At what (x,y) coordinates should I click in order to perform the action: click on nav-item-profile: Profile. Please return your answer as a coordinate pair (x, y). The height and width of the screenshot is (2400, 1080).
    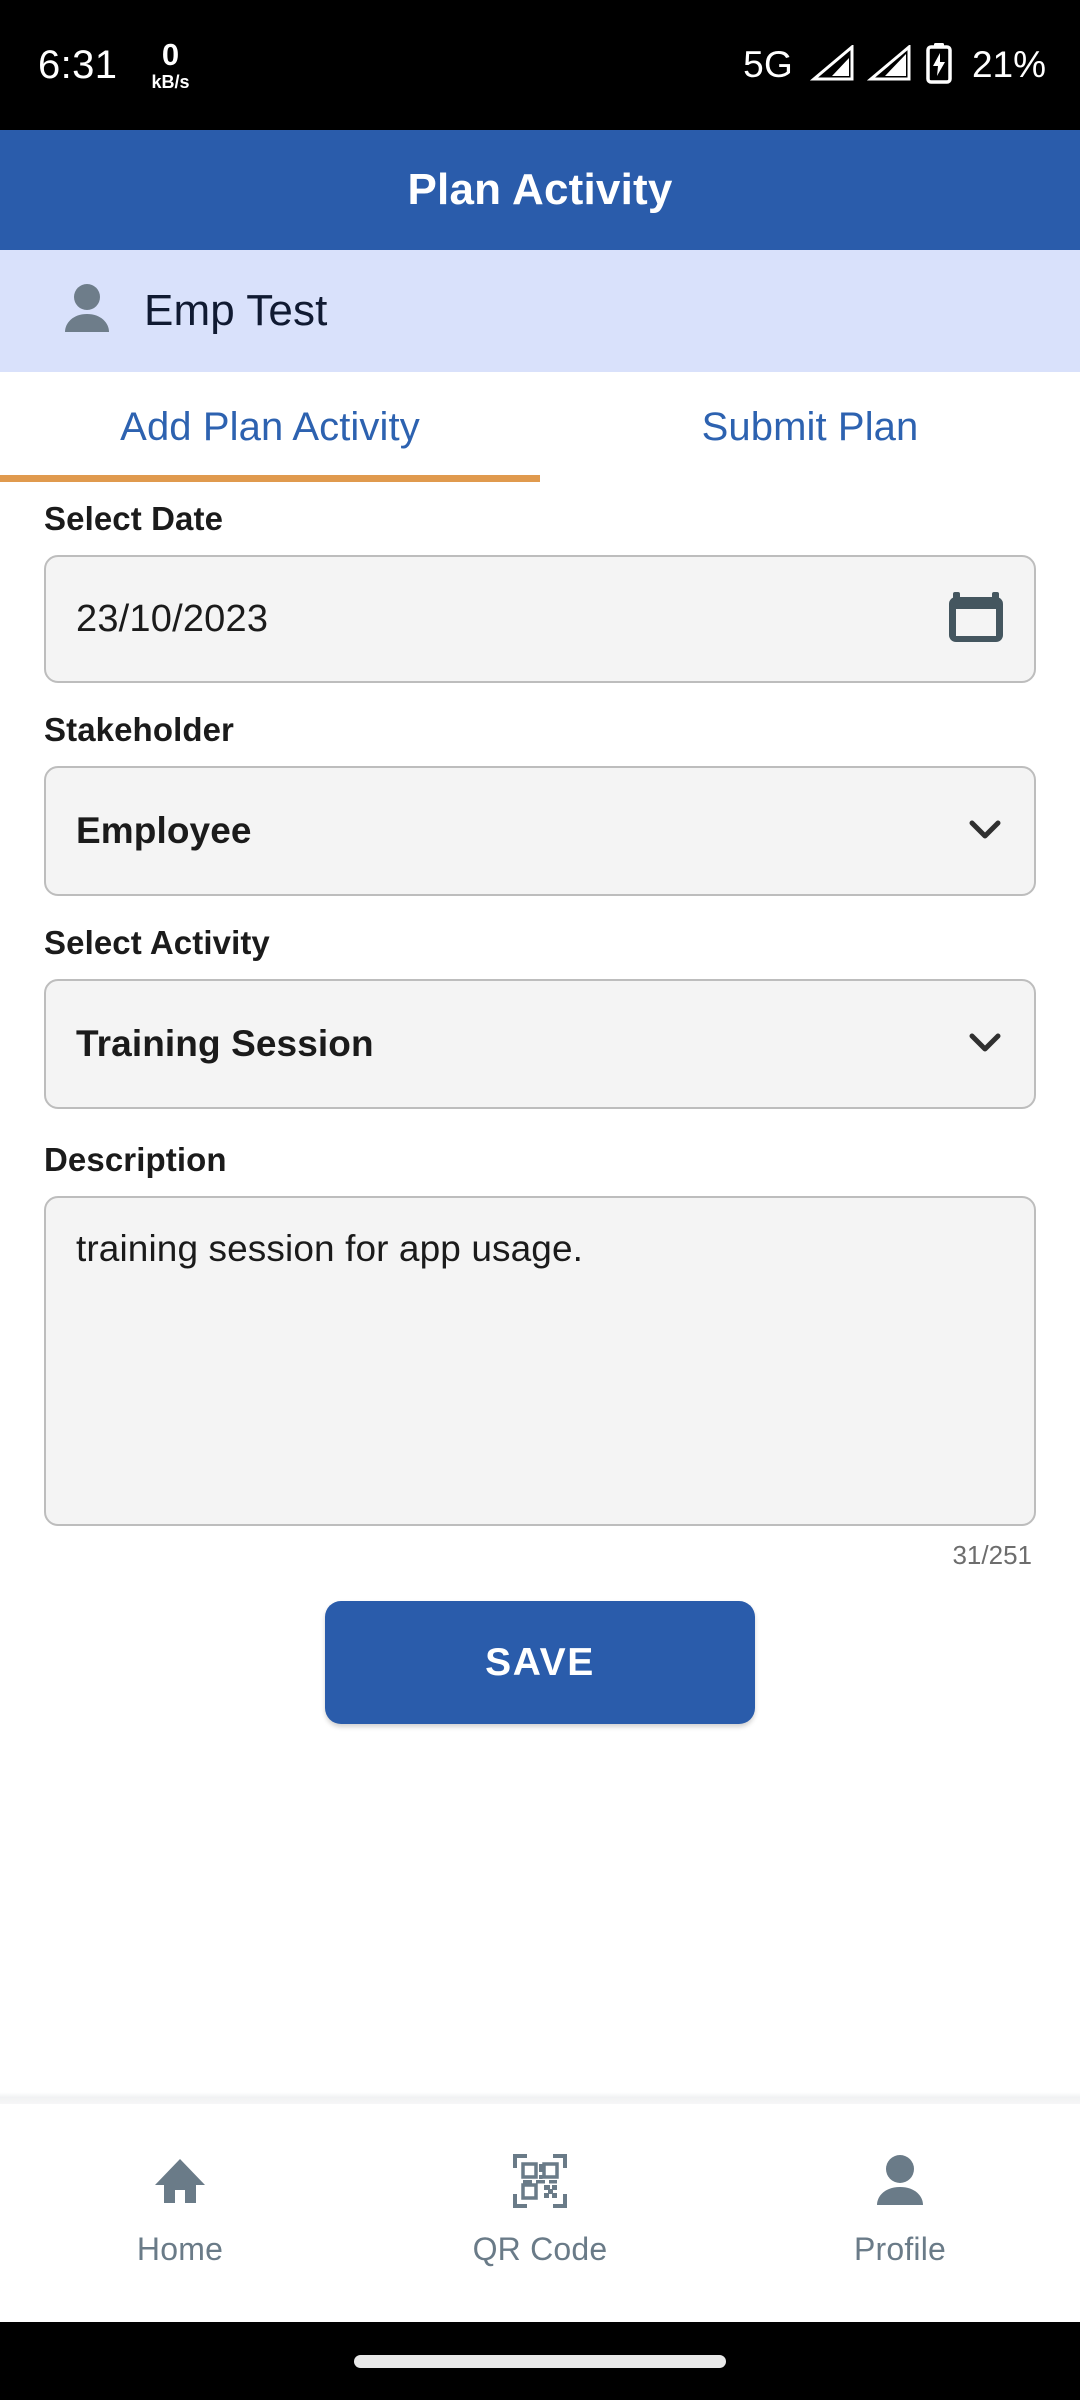
    Looking at the image, I should click on (900, 2210).